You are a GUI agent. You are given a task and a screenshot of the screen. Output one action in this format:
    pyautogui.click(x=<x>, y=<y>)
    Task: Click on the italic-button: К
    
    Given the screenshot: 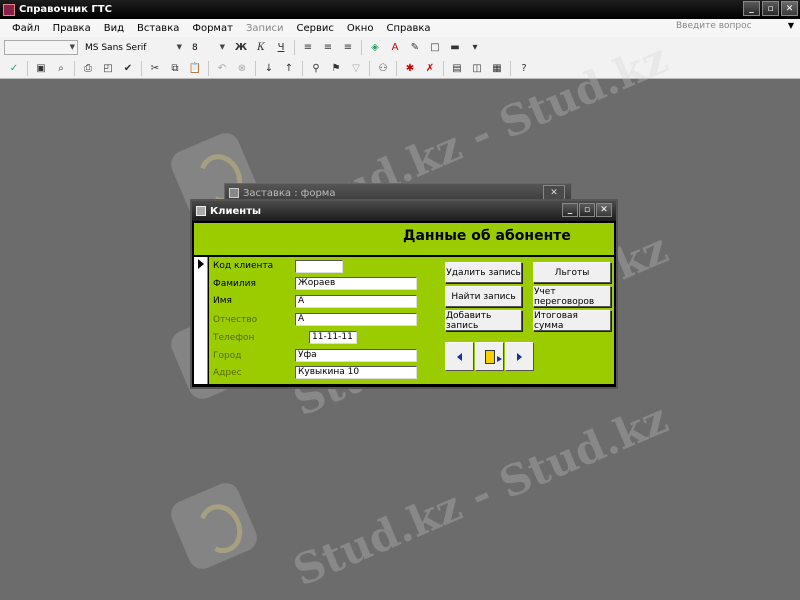 What is the action you would take?
    pyautogui.click(x=261, y=48)
    